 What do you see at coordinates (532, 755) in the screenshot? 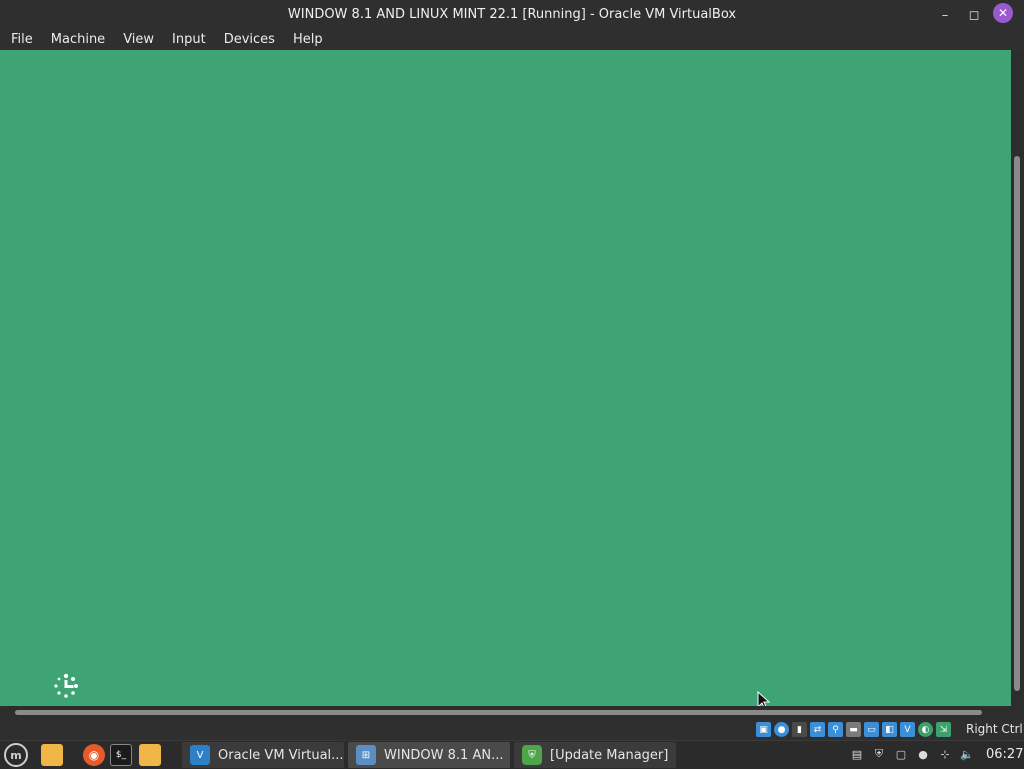
I see `update-manager-shield-icon: ⛨` at bounding box center [532, 755].